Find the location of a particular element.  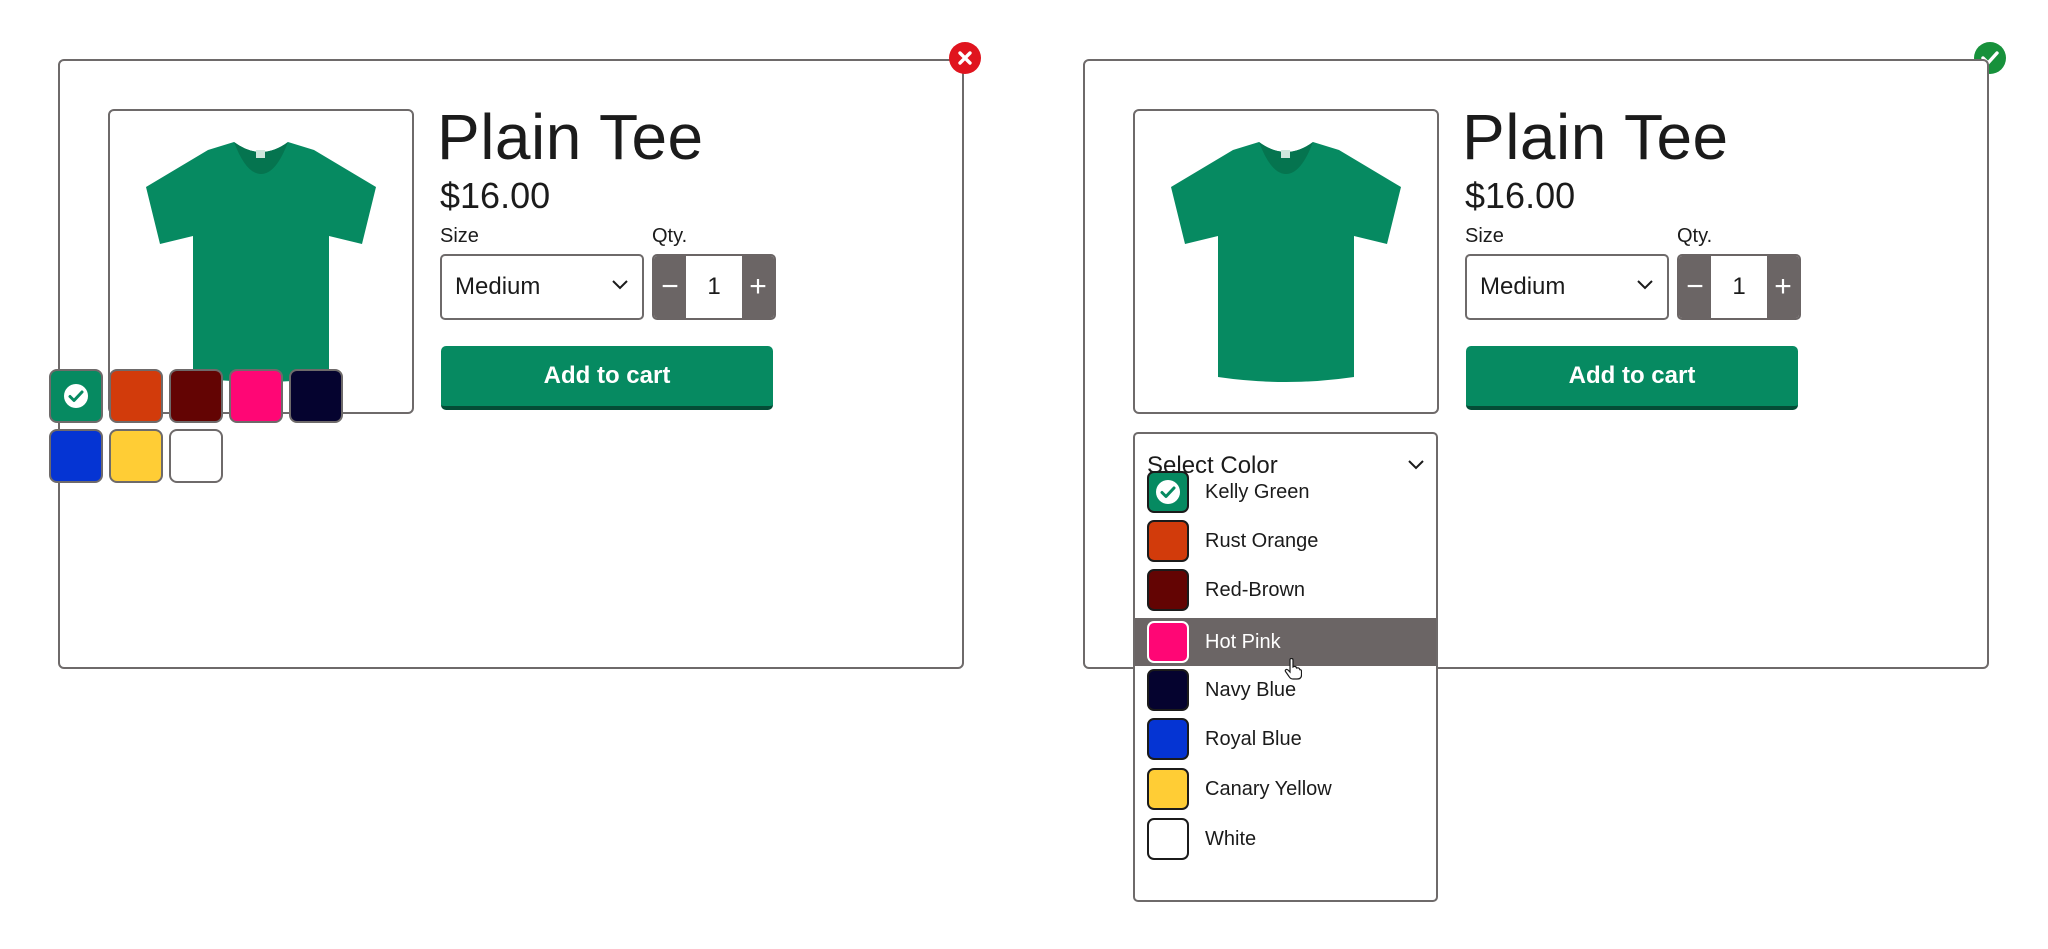

color-option-label: Red-Brown is located at coordinates (1255, 589).